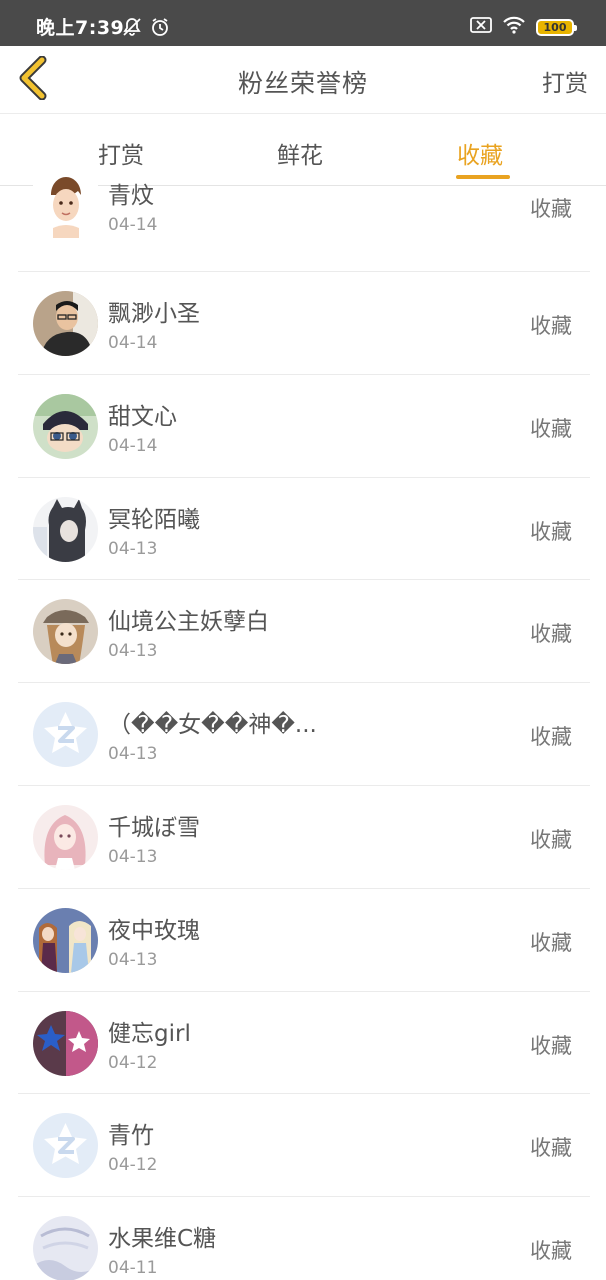 The height and width of the screenshot is (1280, 606). I want to click on user-name: 甜文心, so click(142, 416).